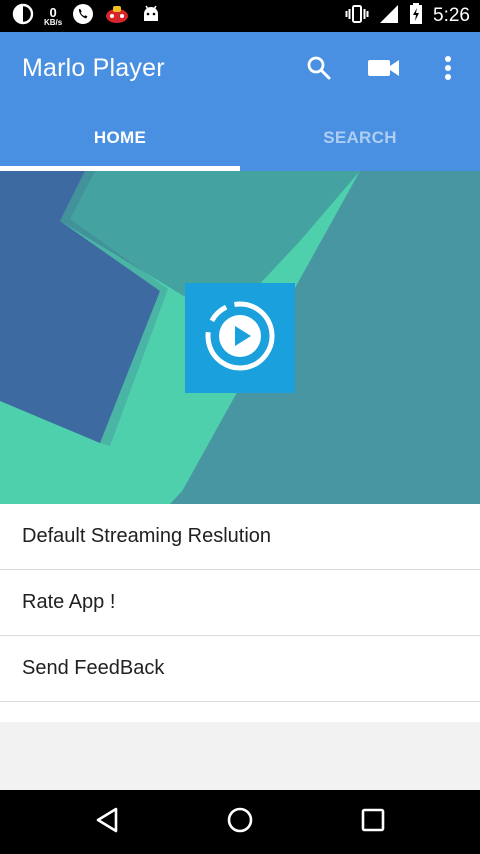 This screenshot has height=854, width=480. I want to click on app-title: Marlo Player, so click(93, 68).